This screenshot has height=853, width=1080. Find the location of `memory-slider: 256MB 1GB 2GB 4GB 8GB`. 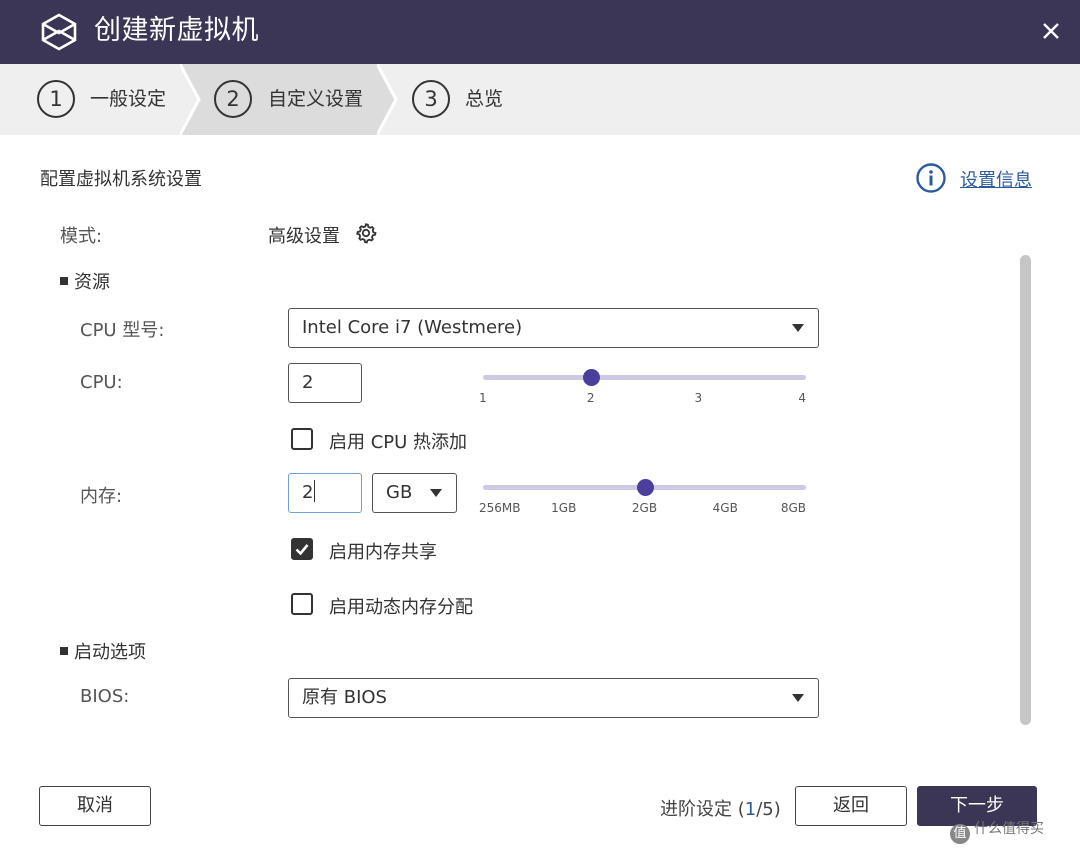

memory-slider: 256MB 1GB 2GB 4GB 8GB is located at coordinates (642, 494).